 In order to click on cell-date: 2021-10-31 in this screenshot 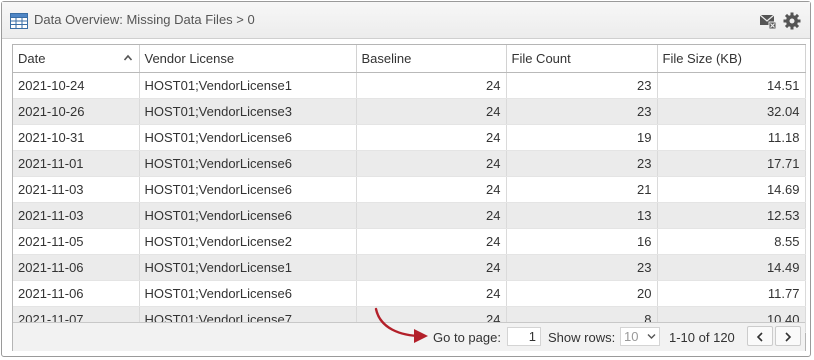, I will do `click(76, 137)`.